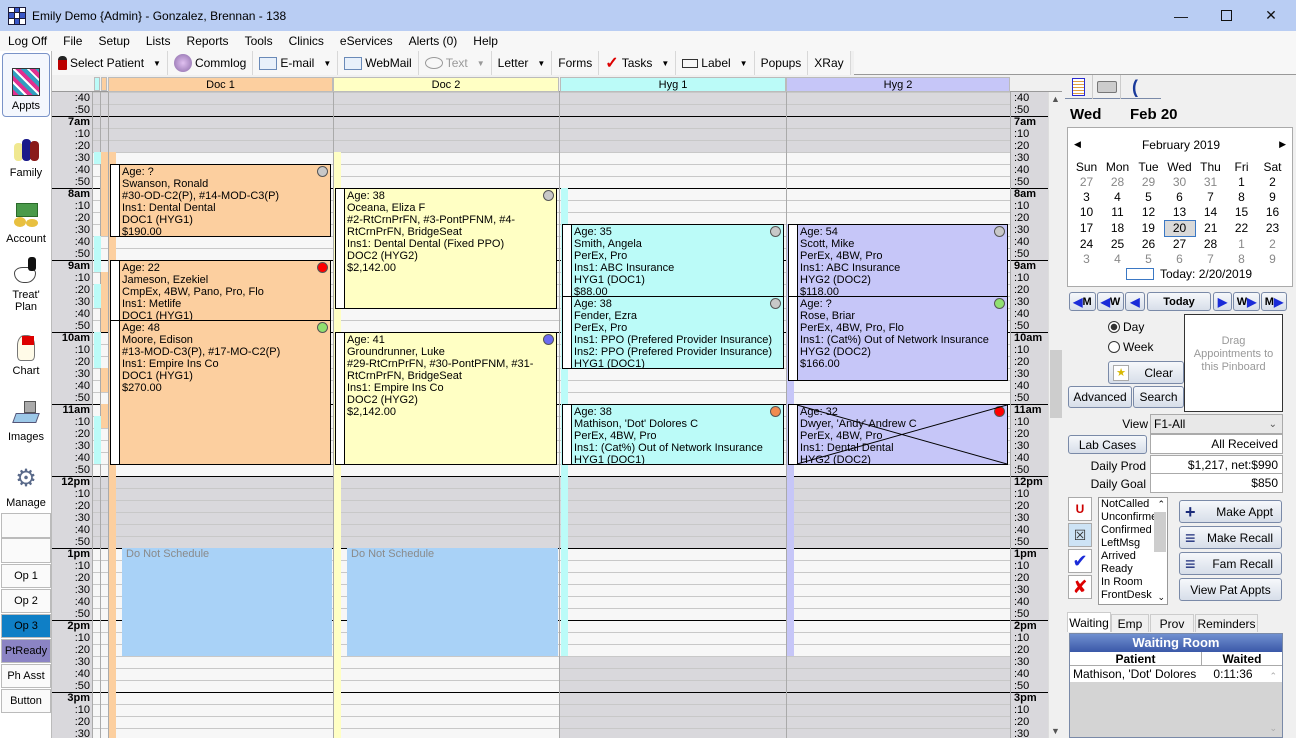 This screenshot has height=738, width=1296. I want to click on operatory-header-hyg-2: Hyg 2, so click(898, 84).